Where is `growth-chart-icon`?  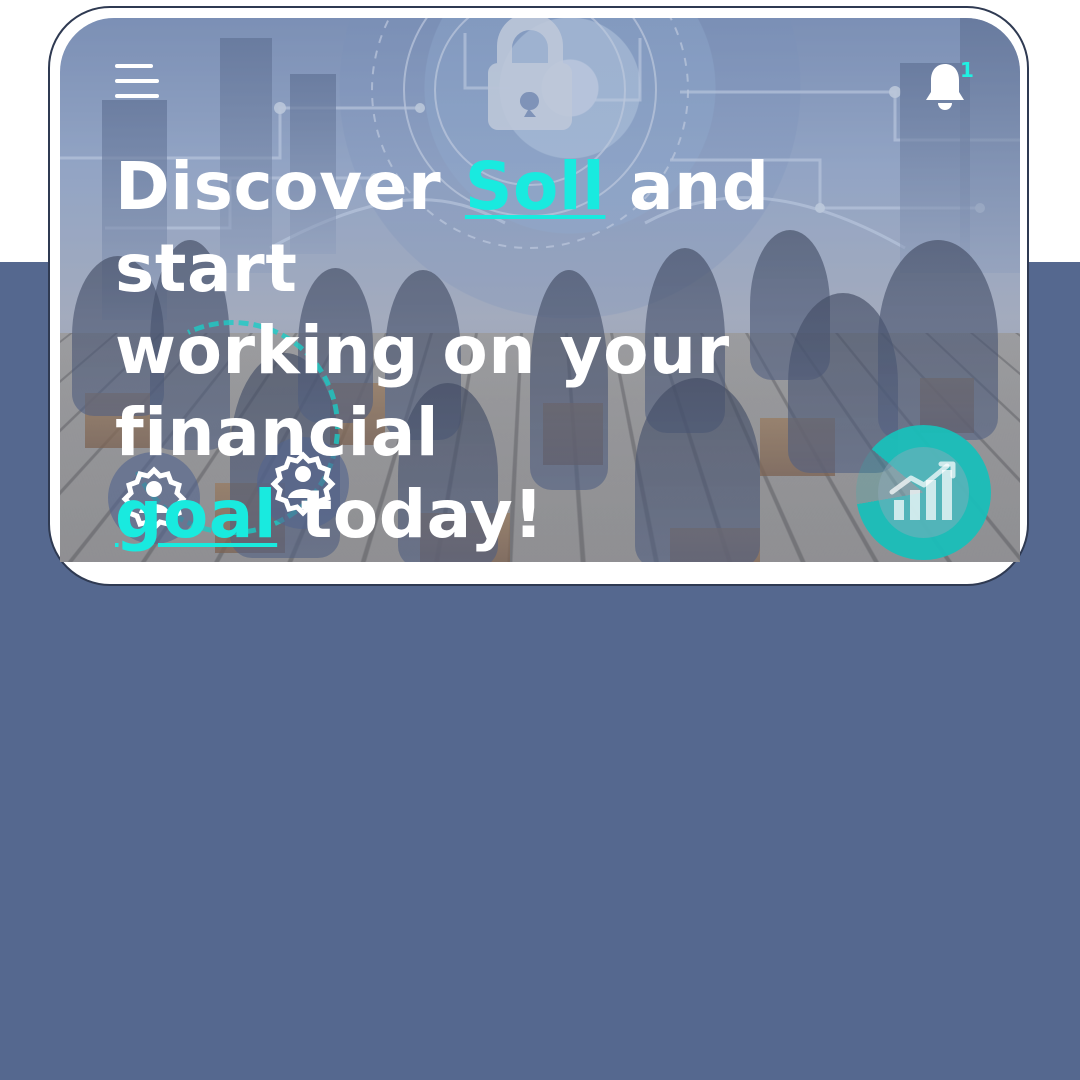 growth-chart-icon is located at coordinates (922, 490).